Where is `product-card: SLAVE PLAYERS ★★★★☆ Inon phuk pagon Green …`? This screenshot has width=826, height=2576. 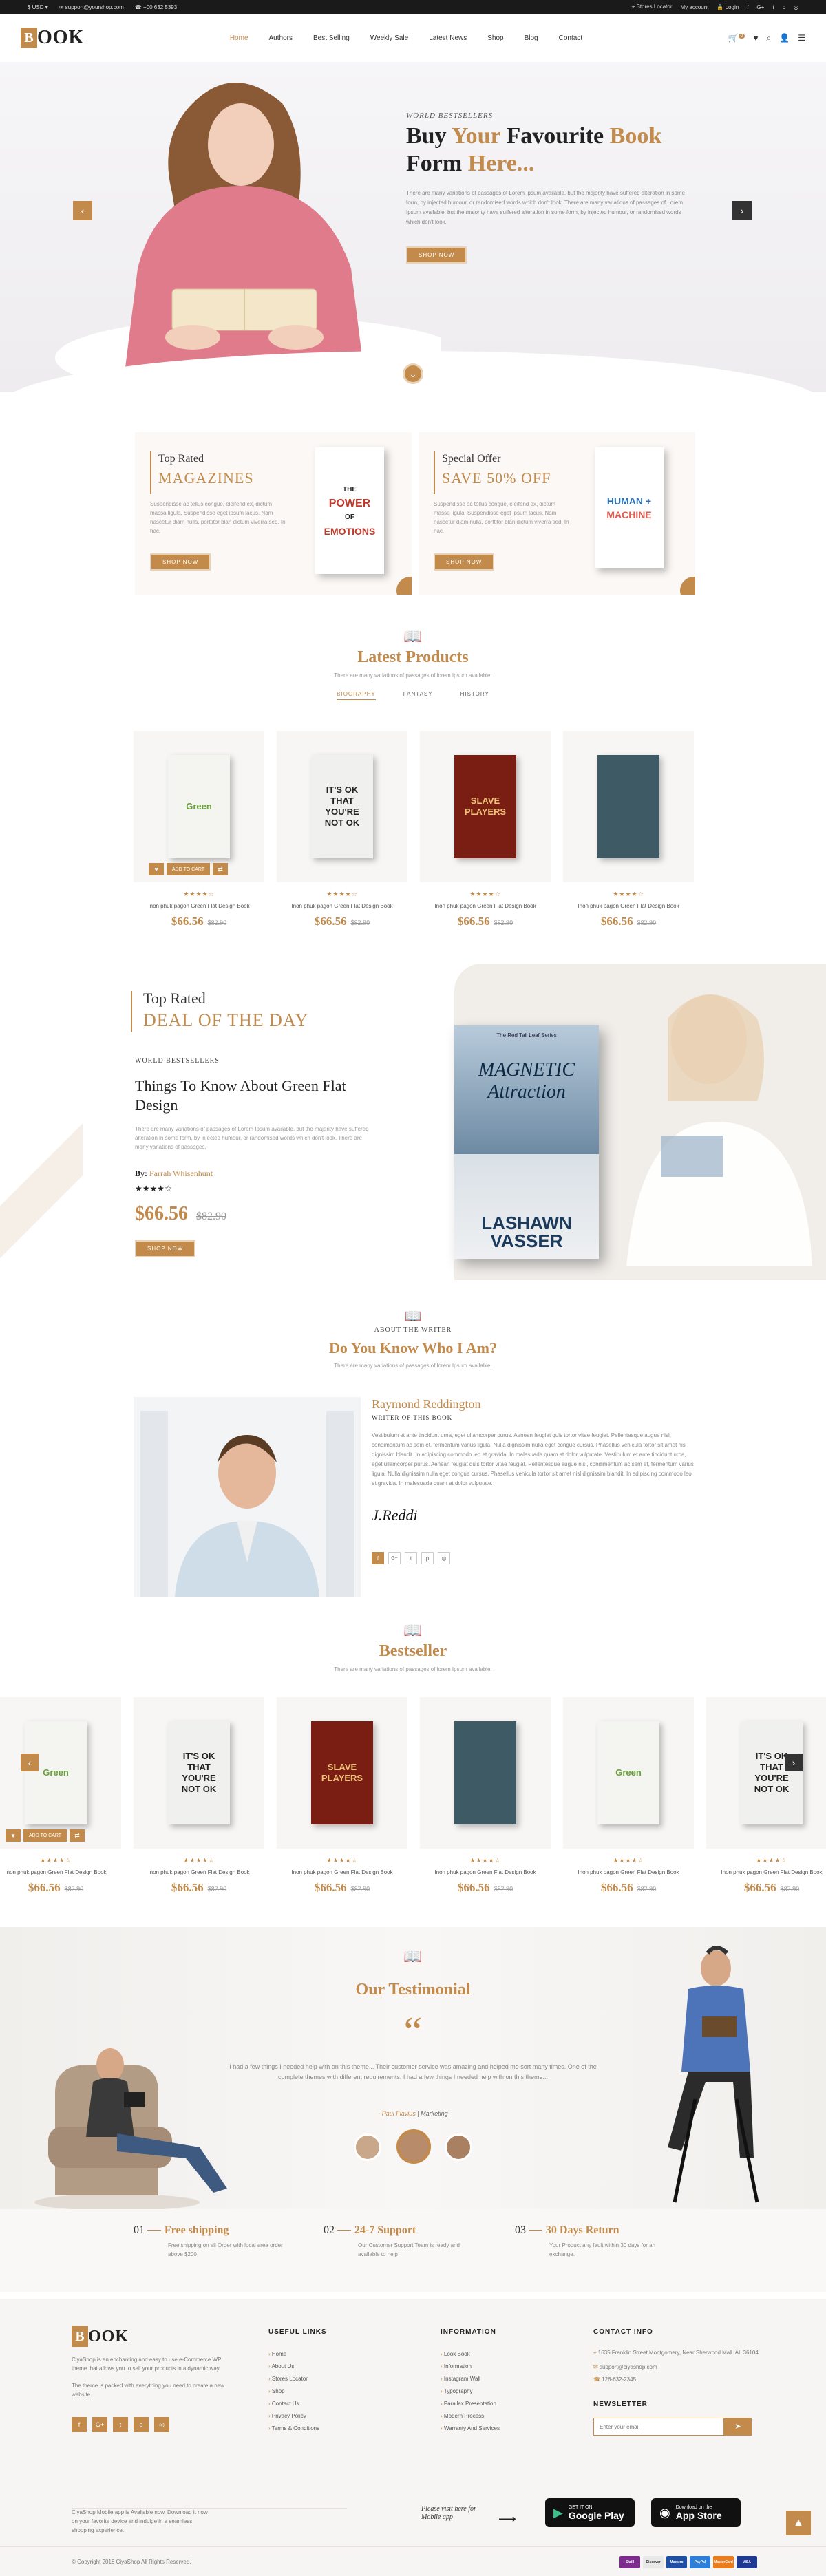 product-card: SLAVE PLAYERS ★★★★☆ Inon phuk pagon Green … is located at coordinates (342, 1796).